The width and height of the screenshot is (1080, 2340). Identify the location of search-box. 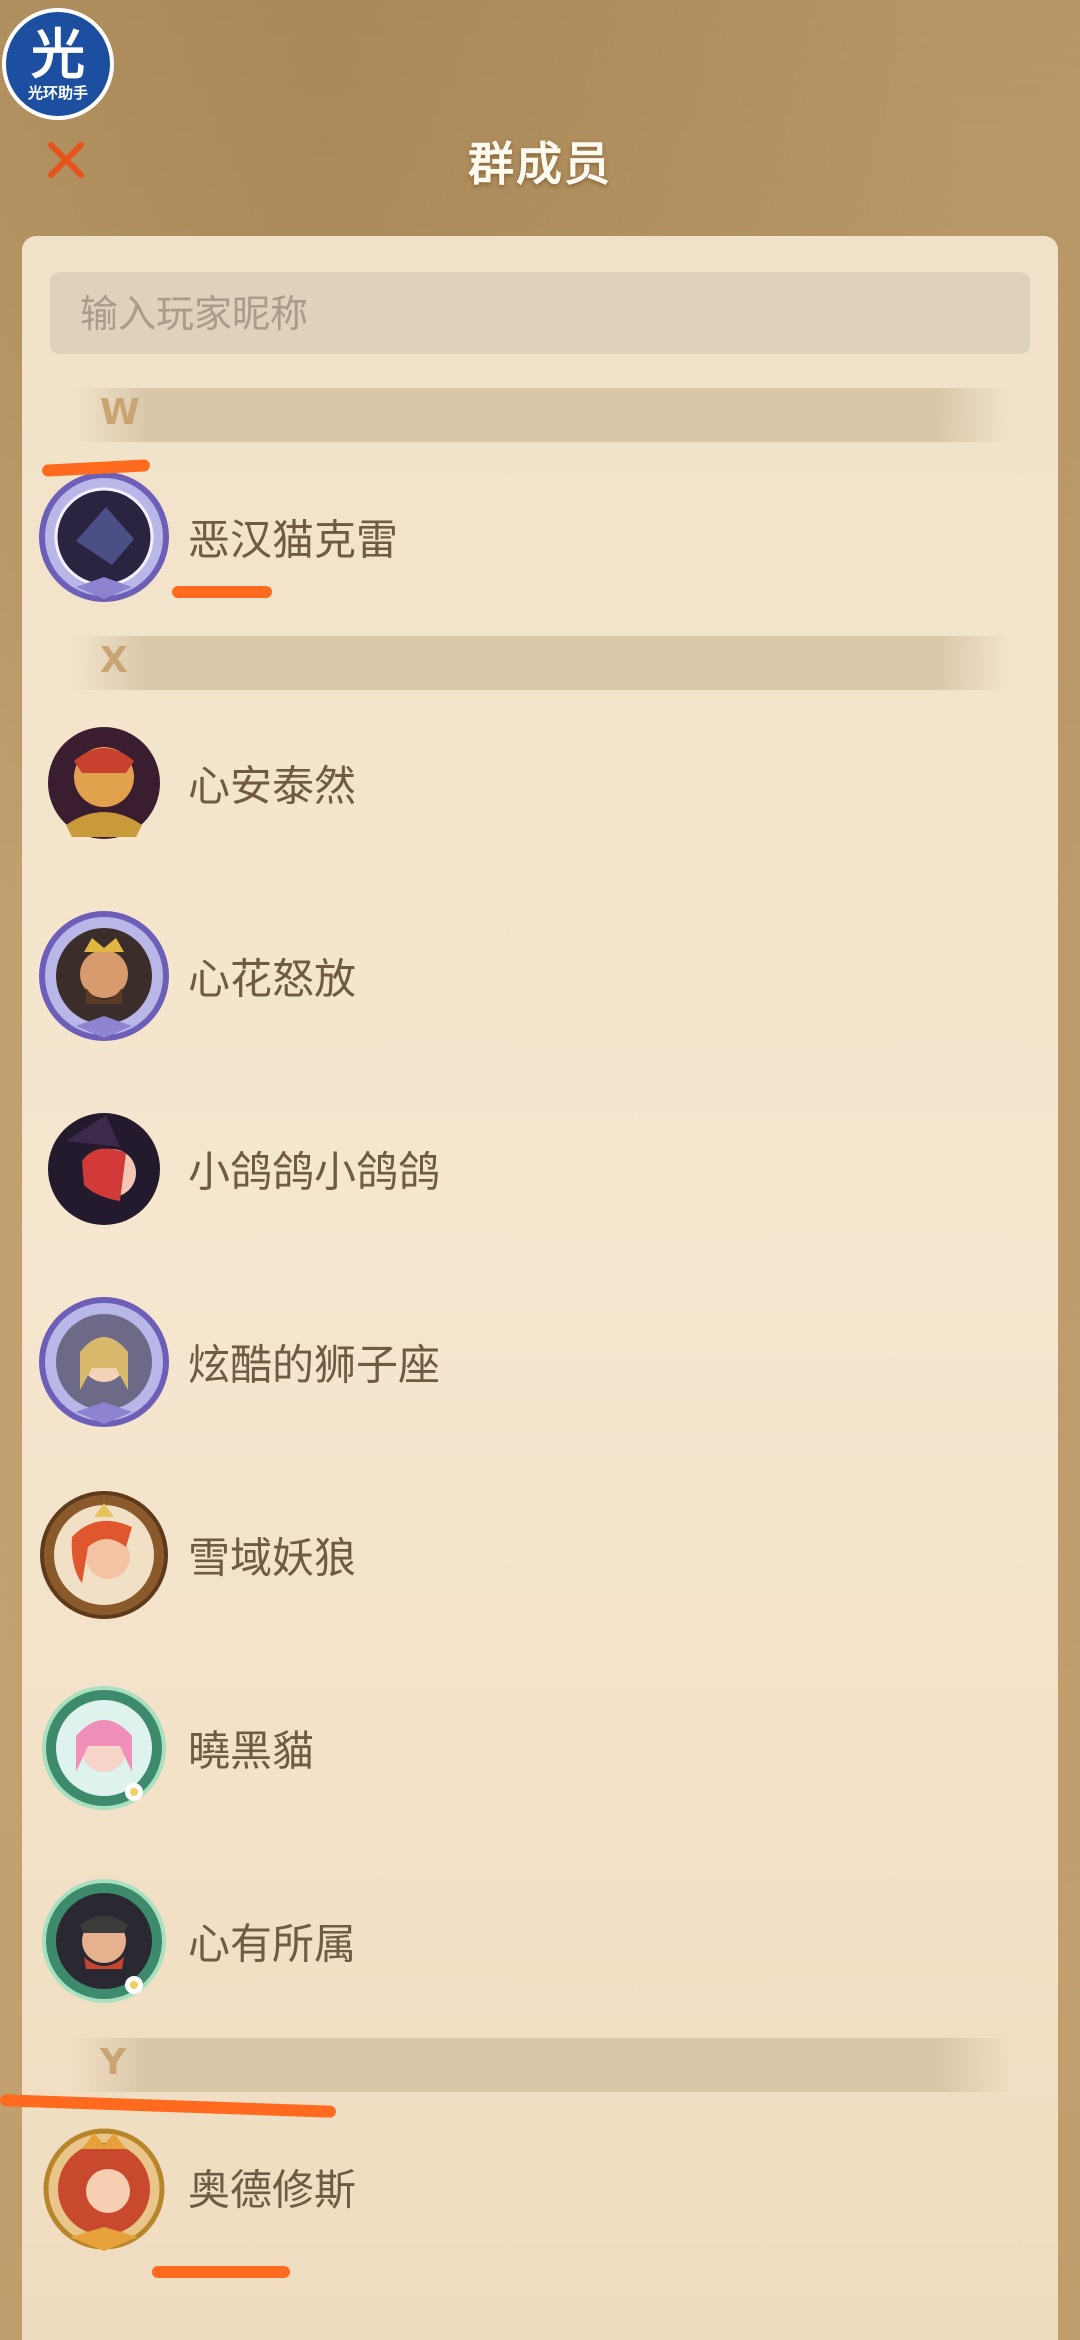
(542, 314).